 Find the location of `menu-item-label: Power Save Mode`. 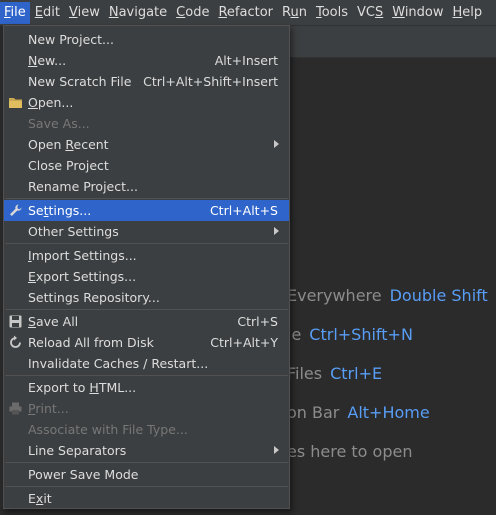

menu-item-label: Power Save Mode is located at coordinates (83, 474).